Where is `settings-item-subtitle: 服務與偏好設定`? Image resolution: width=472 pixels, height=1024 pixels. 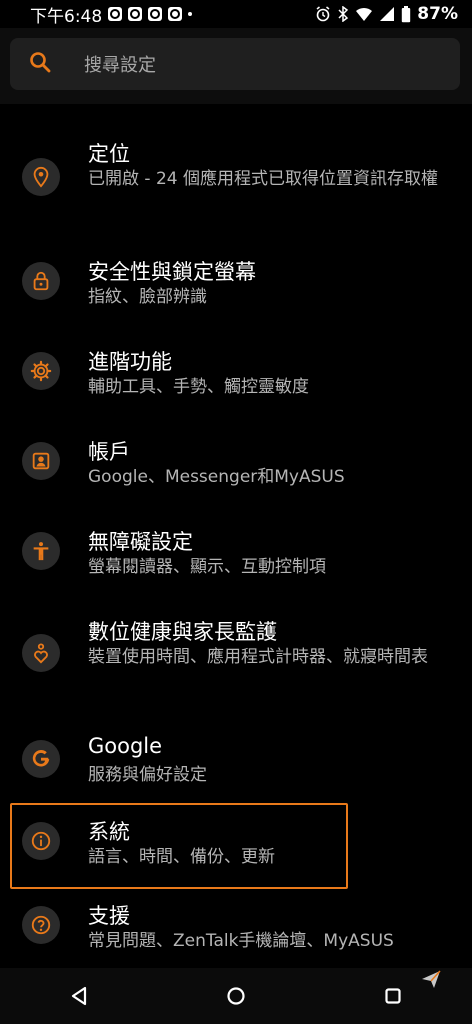
settings-item-subtitle: 服務與偏好設定 is located at coordinates (147, 775).